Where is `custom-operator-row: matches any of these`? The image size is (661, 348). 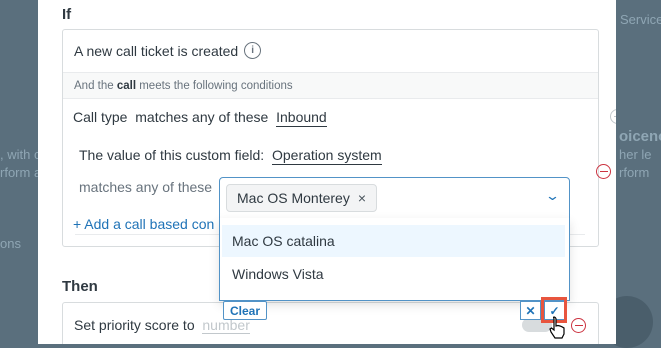
custom-operator-row: matches any of these is located at coordinates (145, 187).